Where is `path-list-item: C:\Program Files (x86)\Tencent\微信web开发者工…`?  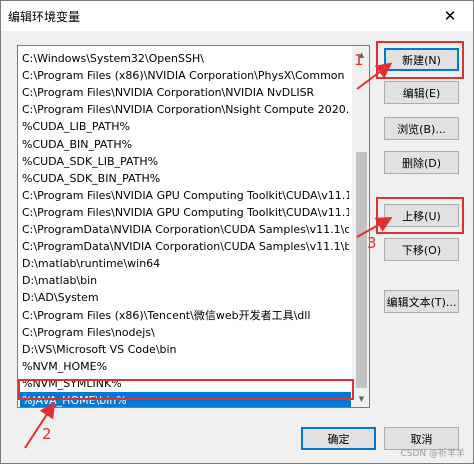
path-list-item: C:\Program Files (x86)\Tencent\微信web开发者工… is located at coordinates (185, 315).